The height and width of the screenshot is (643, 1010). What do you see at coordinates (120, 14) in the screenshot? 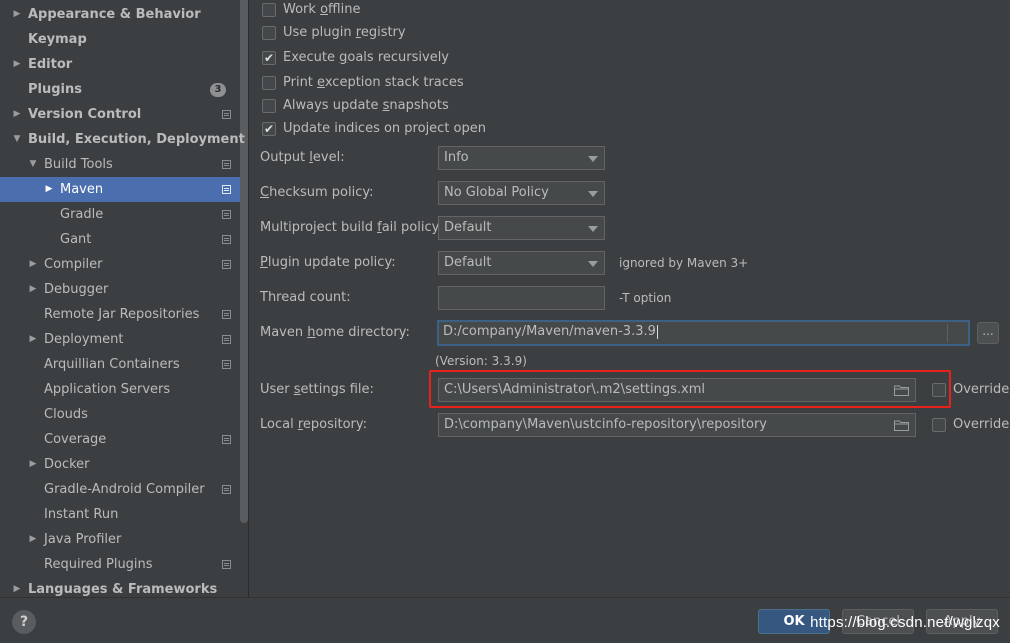
I see `sidebar-item-appearance-behavior: ▶ Appearance & Behavior` at bounding box center [120, 14].